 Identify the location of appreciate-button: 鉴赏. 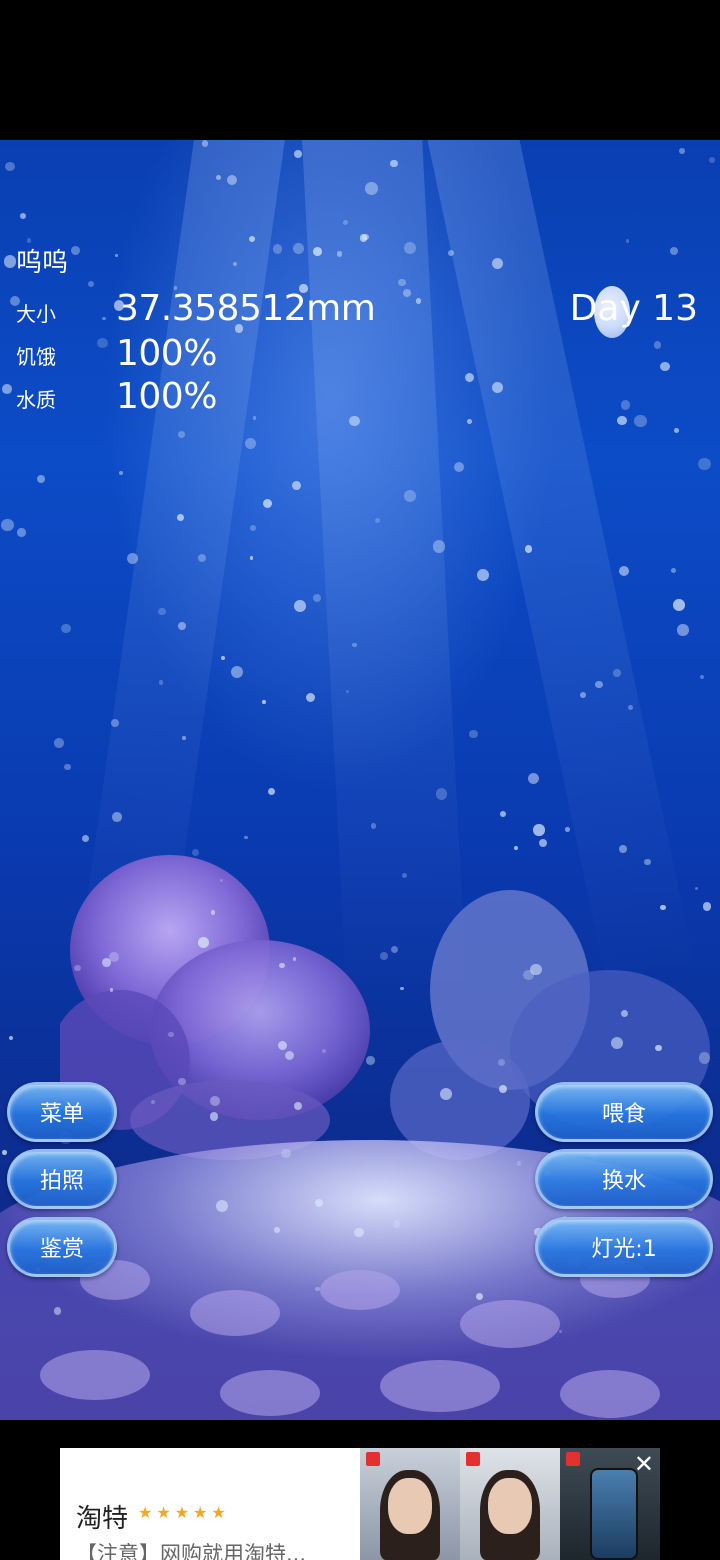
(62, 1247).